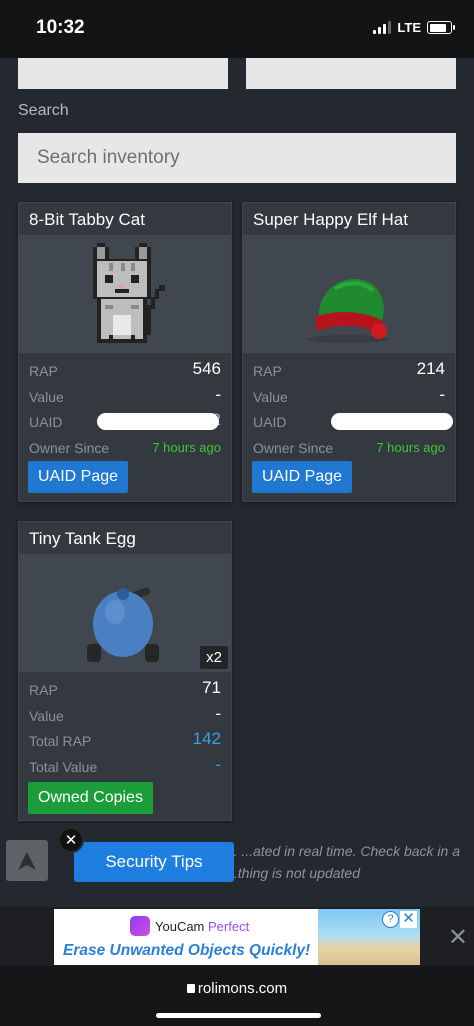 This screenshot has height=1026, width=474. I want to click on ad-info-icon: ?, so click(390, 919).